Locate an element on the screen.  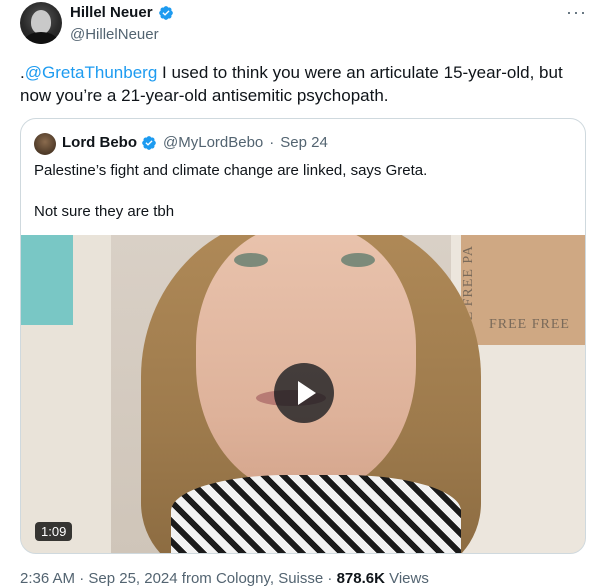
author-handle: @HillelNeuer is located at coordinates (114, 34).